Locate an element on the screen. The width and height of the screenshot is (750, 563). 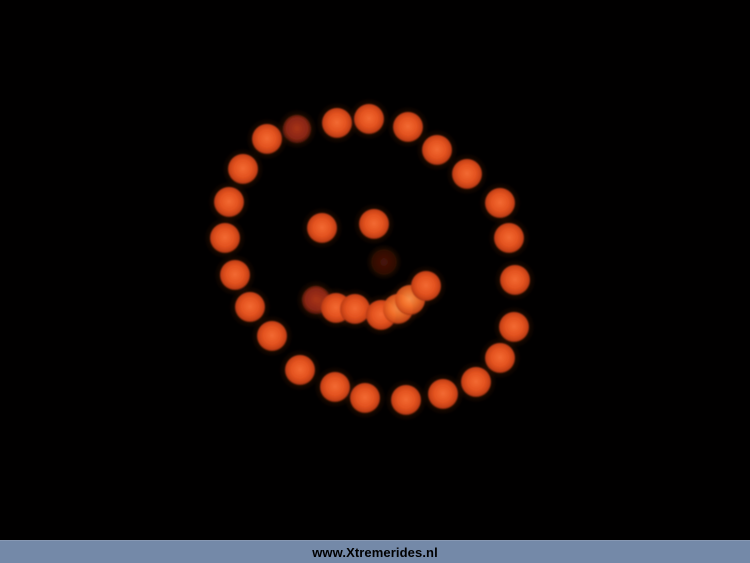
site-link: www.Xtremerides.nl is located at coordinates (375, 552).